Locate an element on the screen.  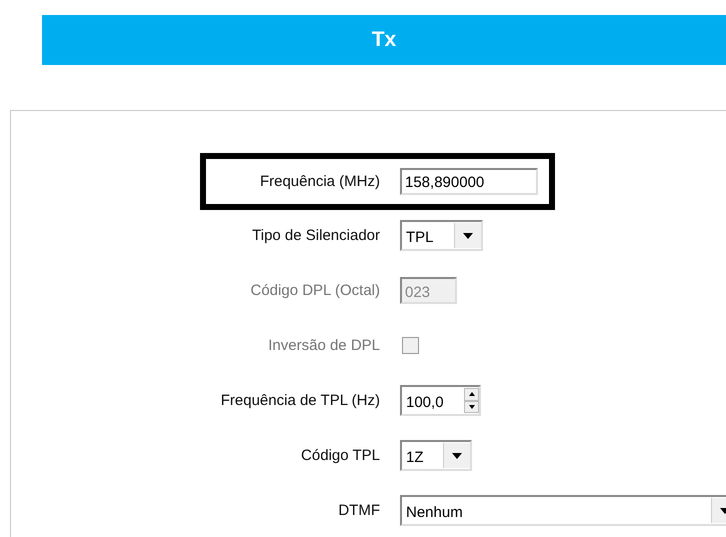
field-label: Código TPL is located at coordinates (340, 455).